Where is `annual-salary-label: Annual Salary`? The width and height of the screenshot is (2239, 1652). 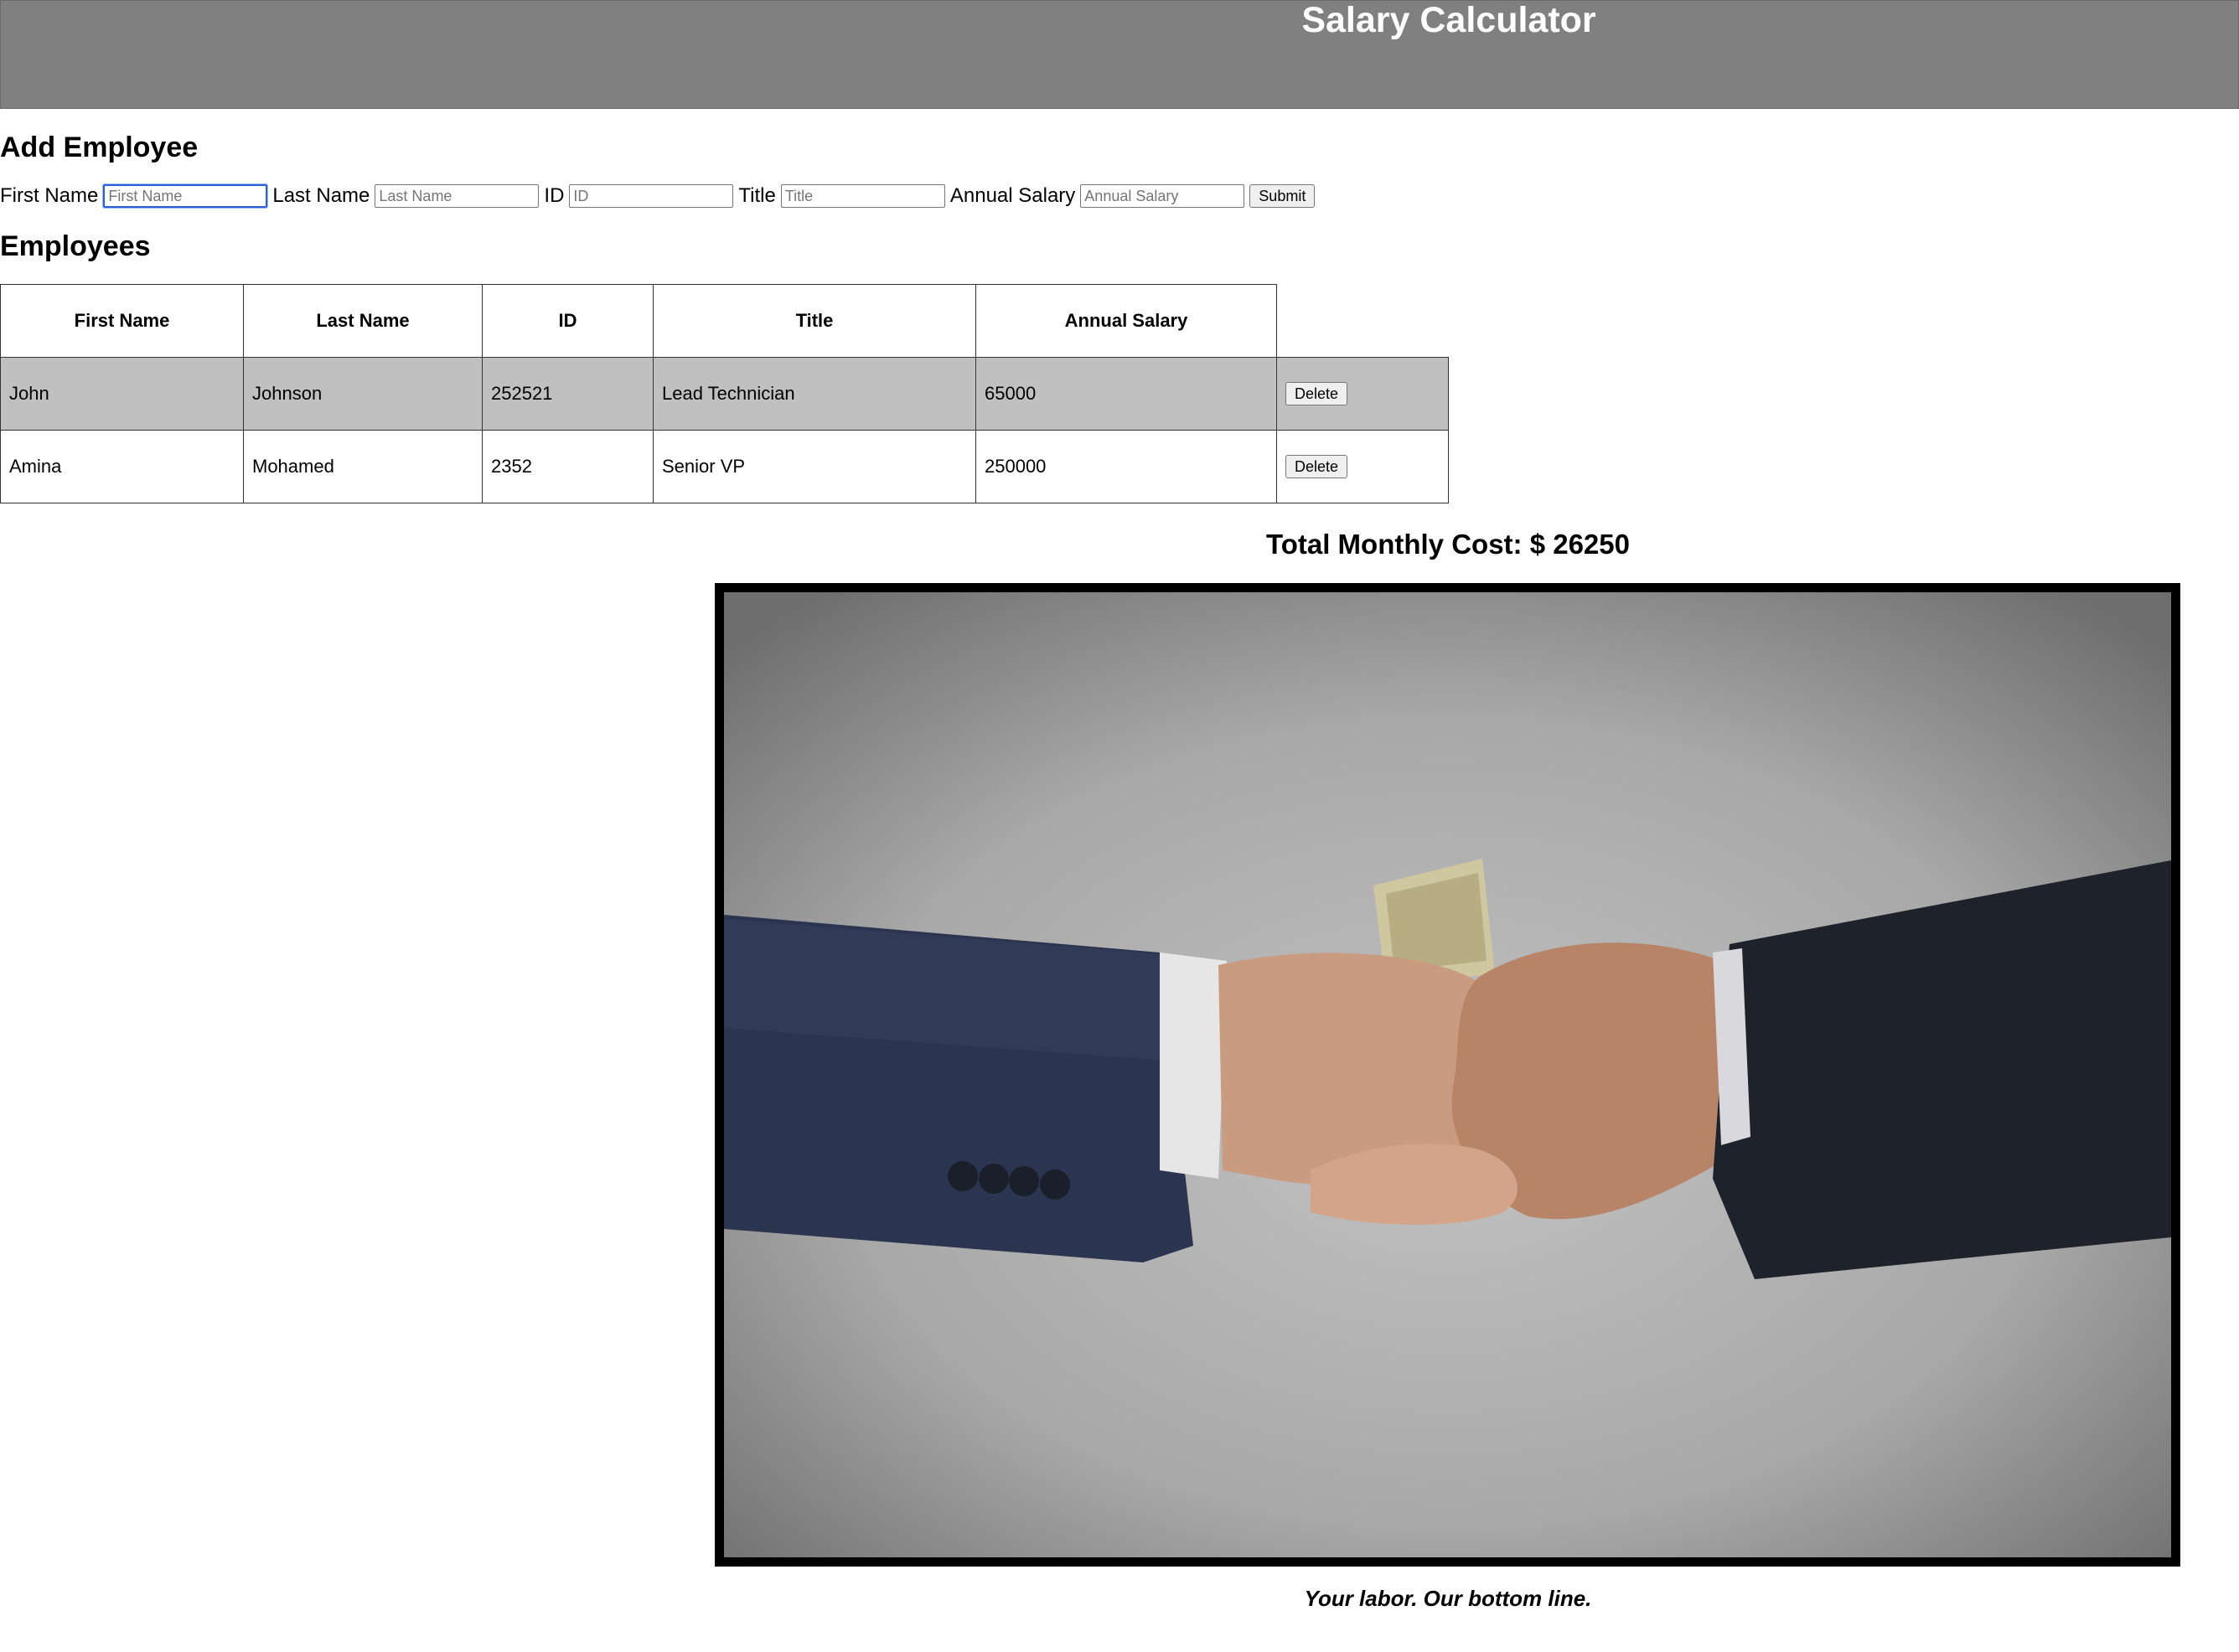 annual-salary-label: Annual Salary is located at coordinates (1012, 195).